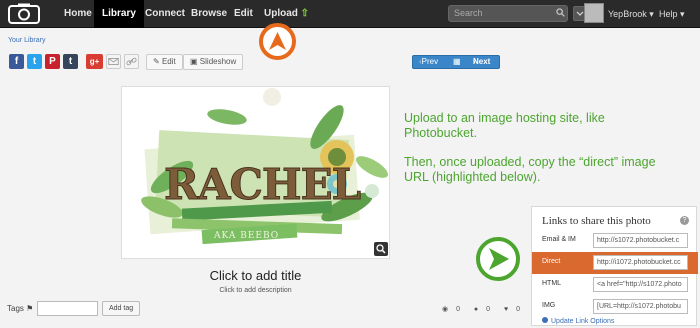  I want to click on facebook-share-icon: f, so click(16, 61).